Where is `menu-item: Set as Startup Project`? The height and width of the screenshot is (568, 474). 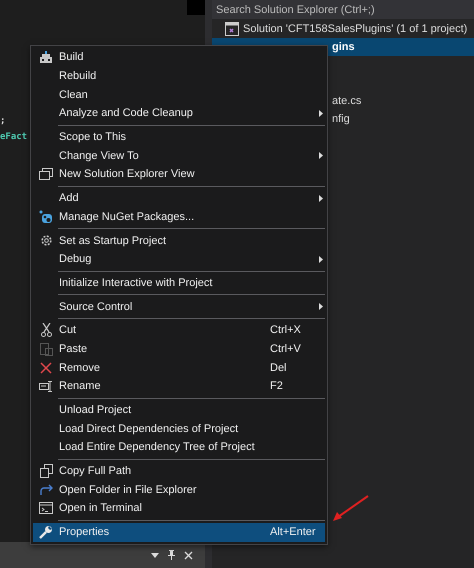
menu-item: Set as Startup Project is located at coordinates (179, 240).